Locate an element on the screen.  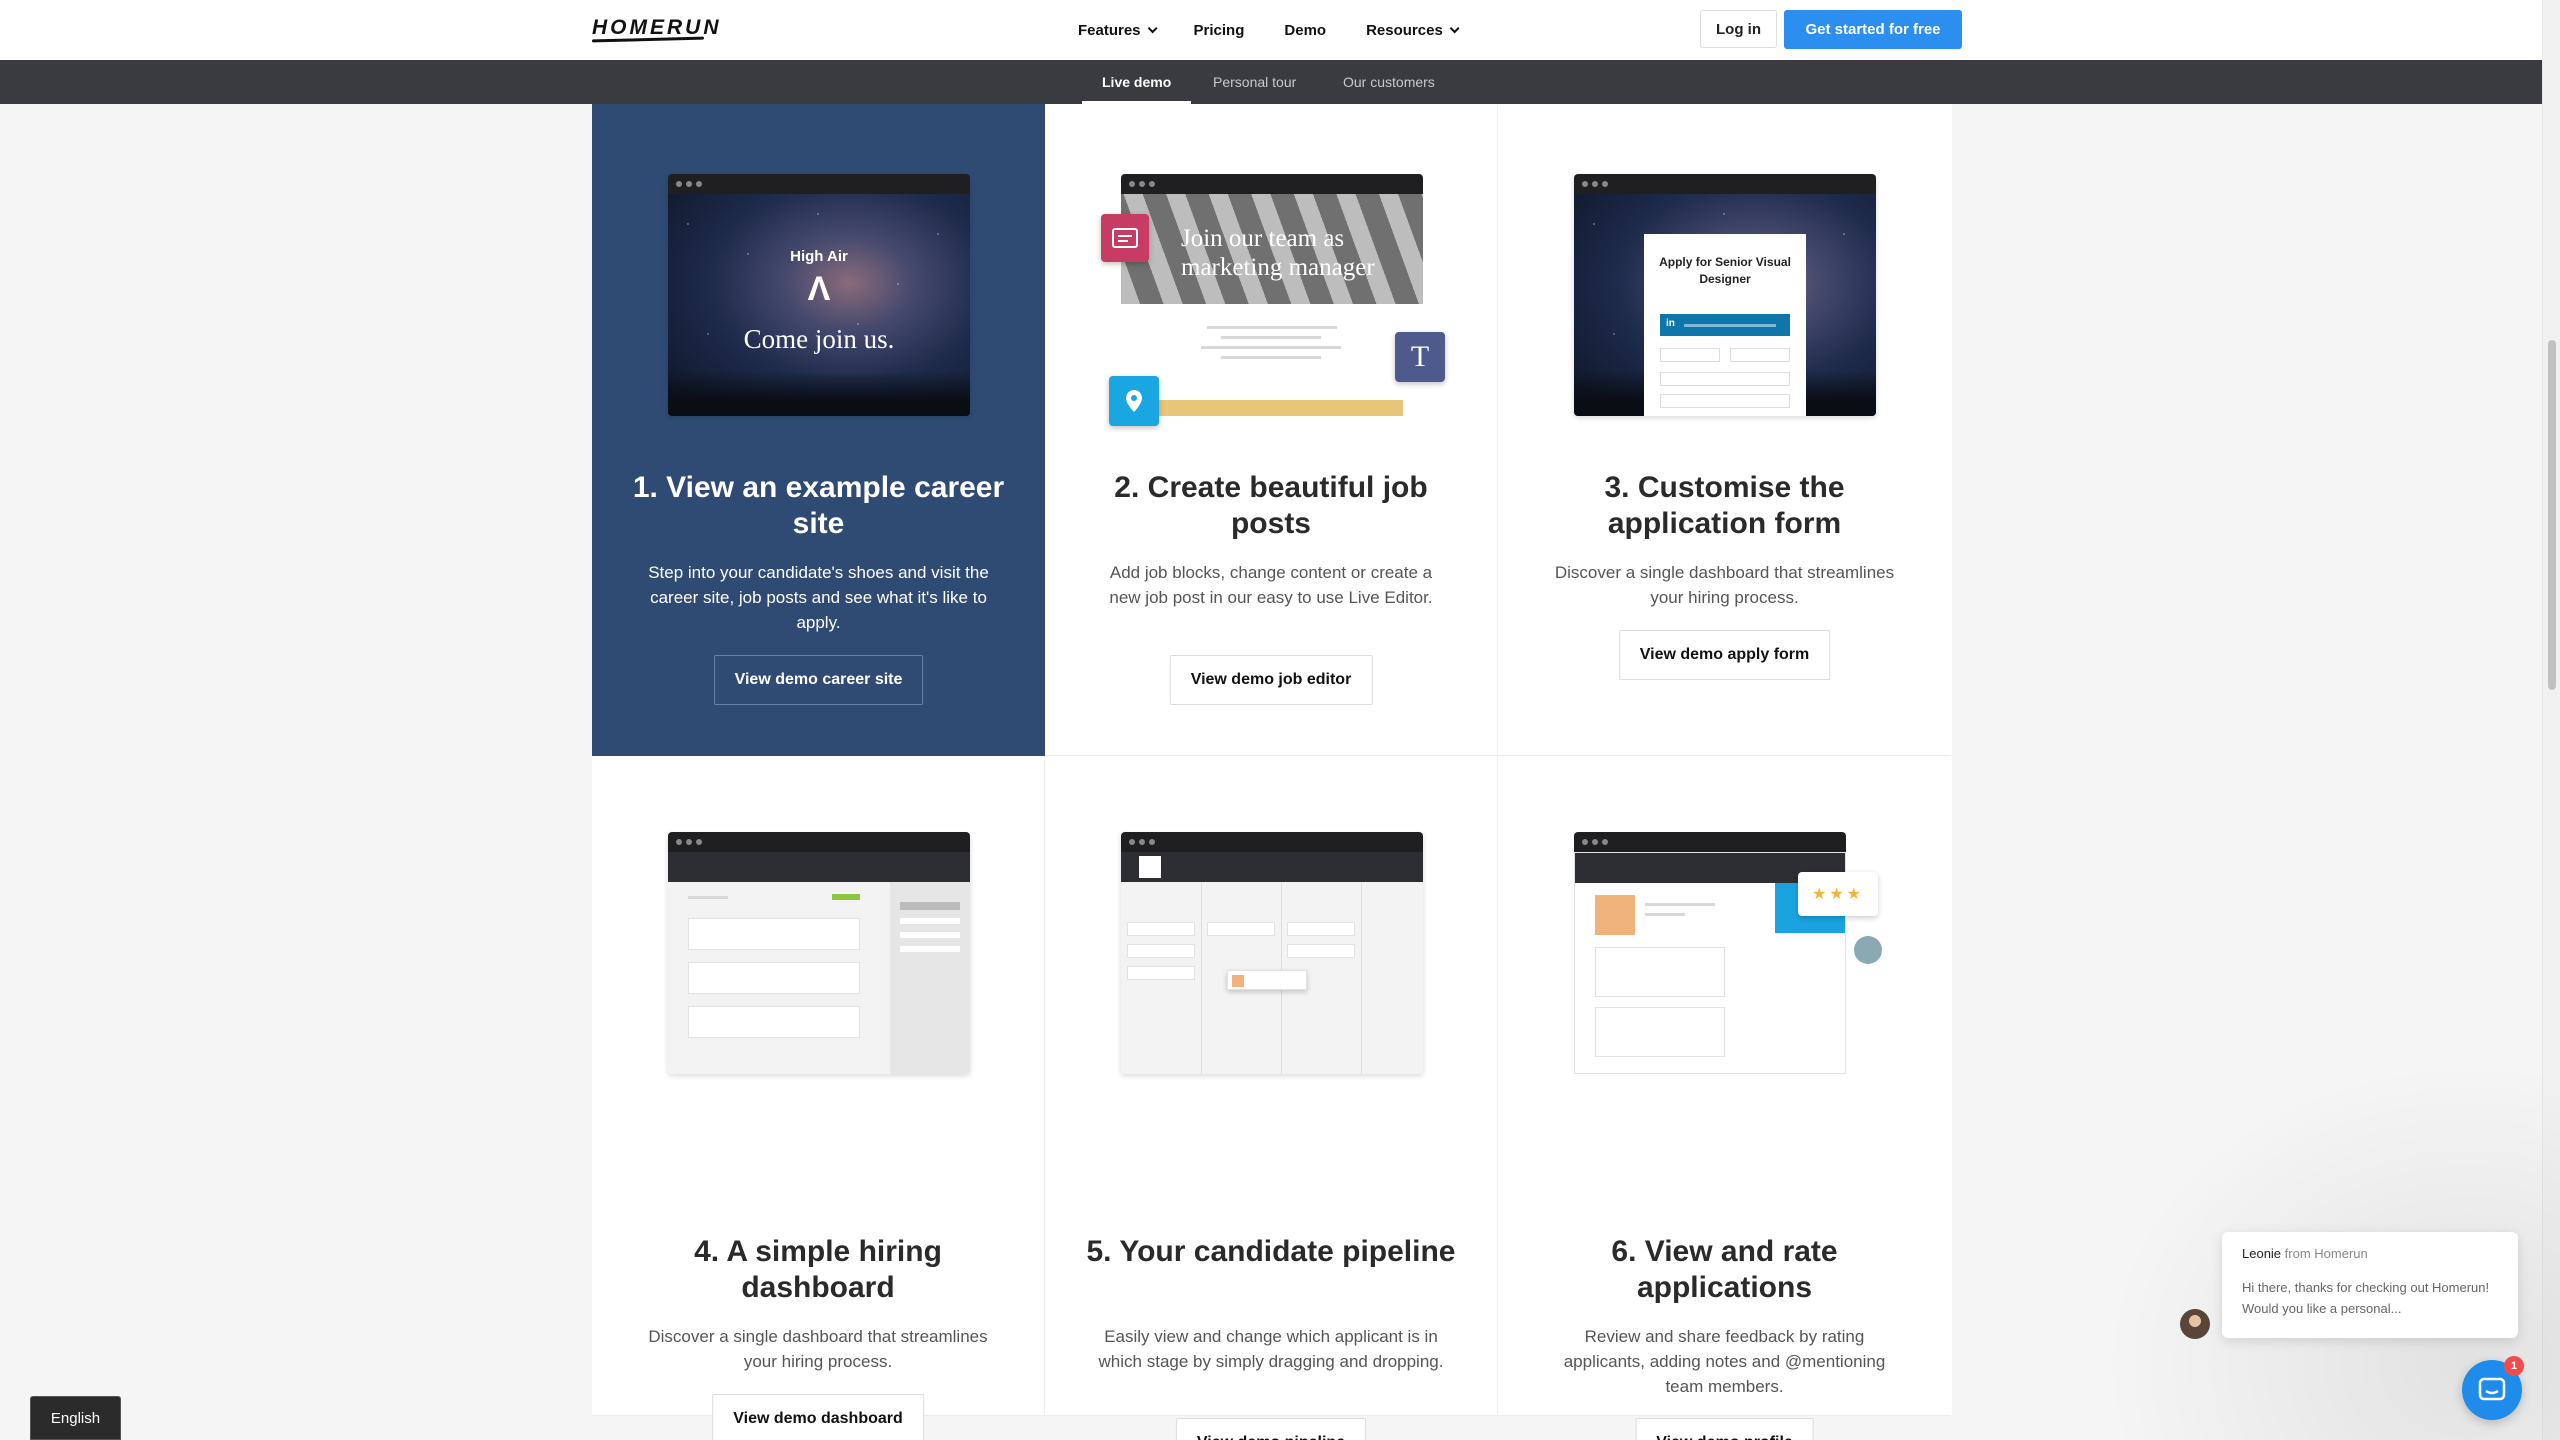
chat-agent-avatar is located at coordinates (2195, 1324).